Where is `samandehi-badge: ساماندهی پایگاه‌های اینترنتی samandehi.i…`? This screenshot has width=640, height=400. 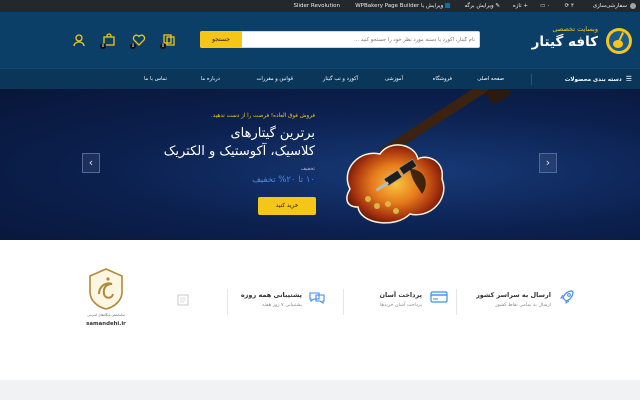
samandehi-badge: ساماندهی پایگاه‌های اینترنتی samandehi.i… is located at coordinates (106, 299).